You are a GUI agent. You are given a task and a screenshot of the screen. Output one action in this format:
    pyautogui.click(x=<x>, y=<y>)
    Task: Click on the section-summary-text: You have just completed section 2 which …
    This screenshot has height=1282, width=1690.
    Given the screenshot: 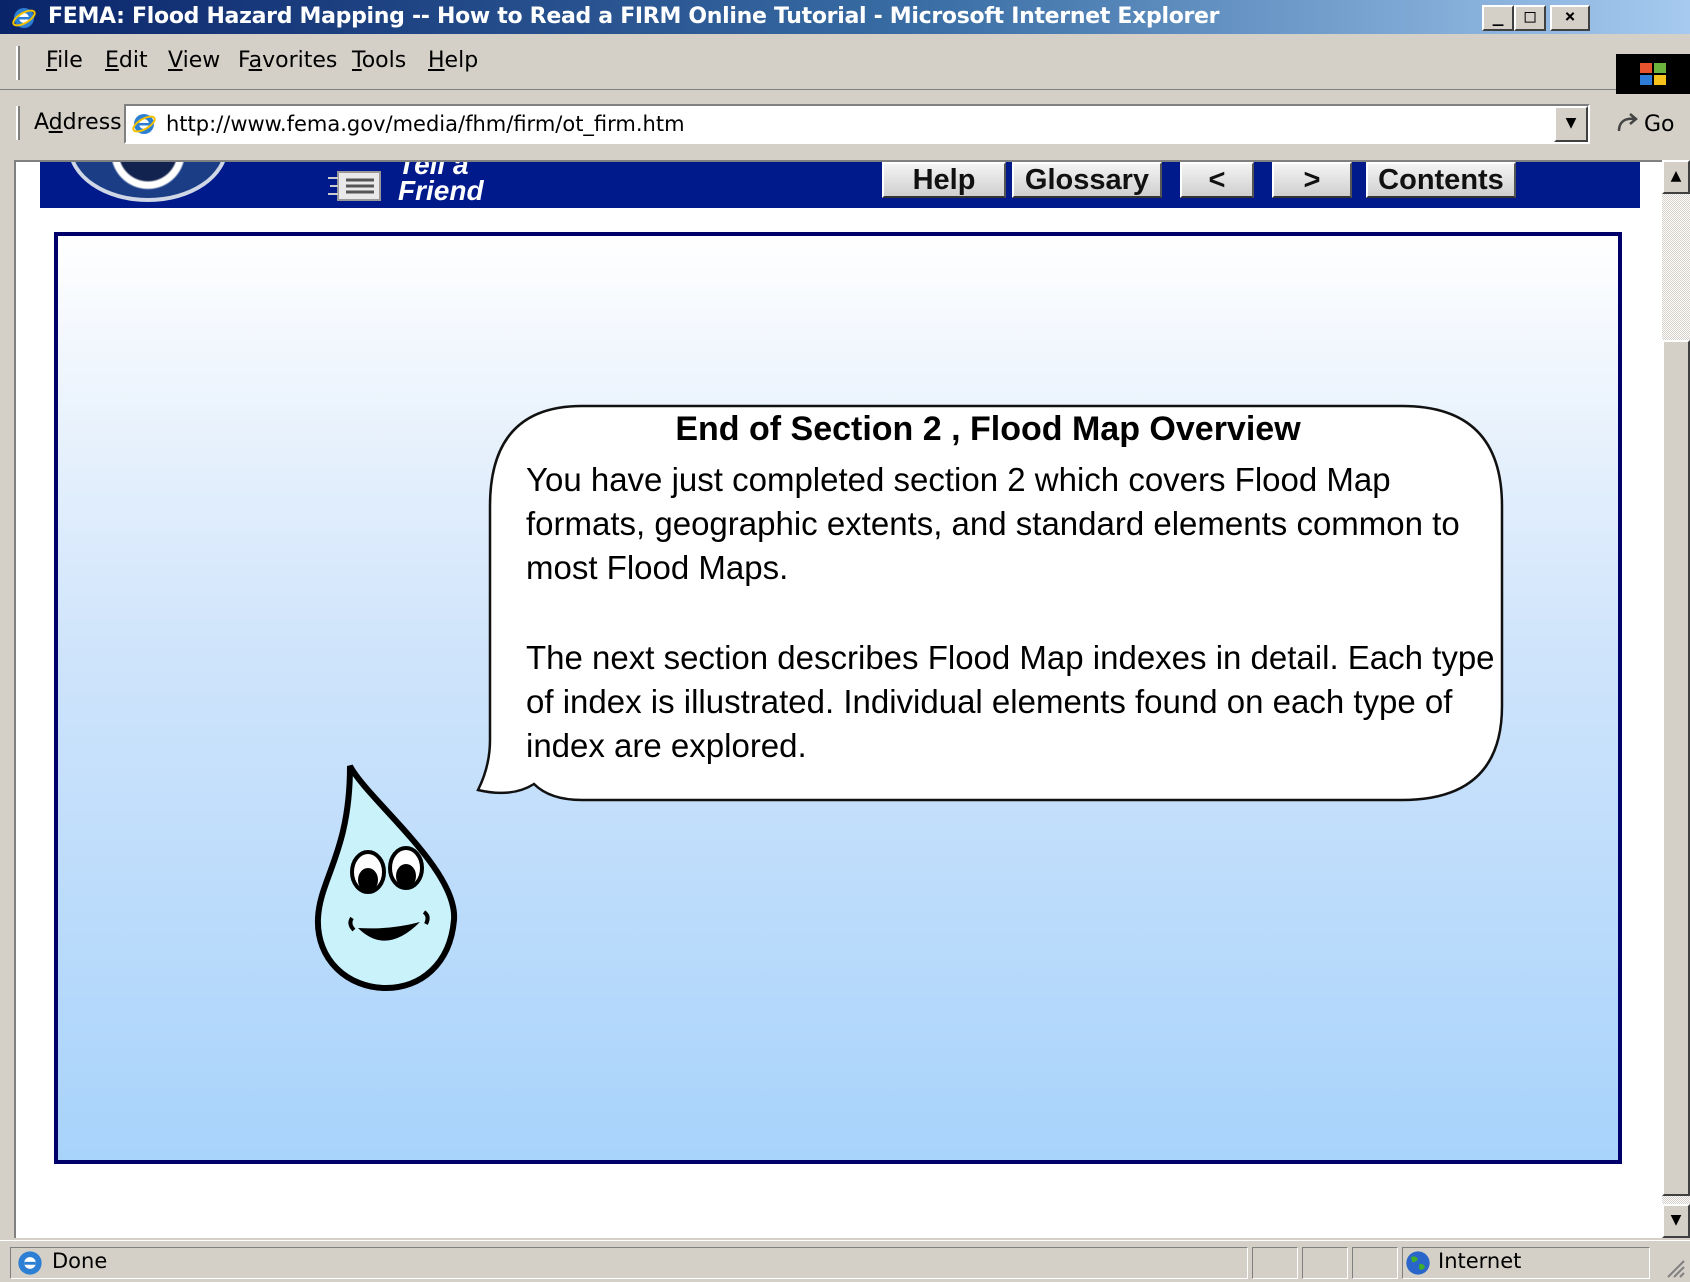 What is the action you would take?
    pyautogui.click(x=993, y=523)
    